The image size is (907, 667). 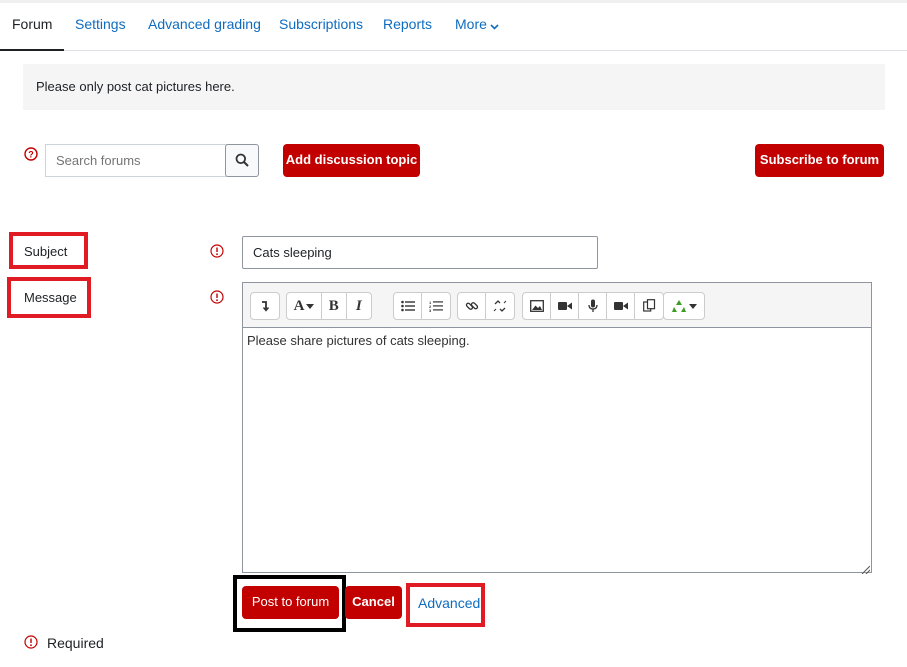 I want to click on tab-forum: Forum, so click(x=32, y=27).